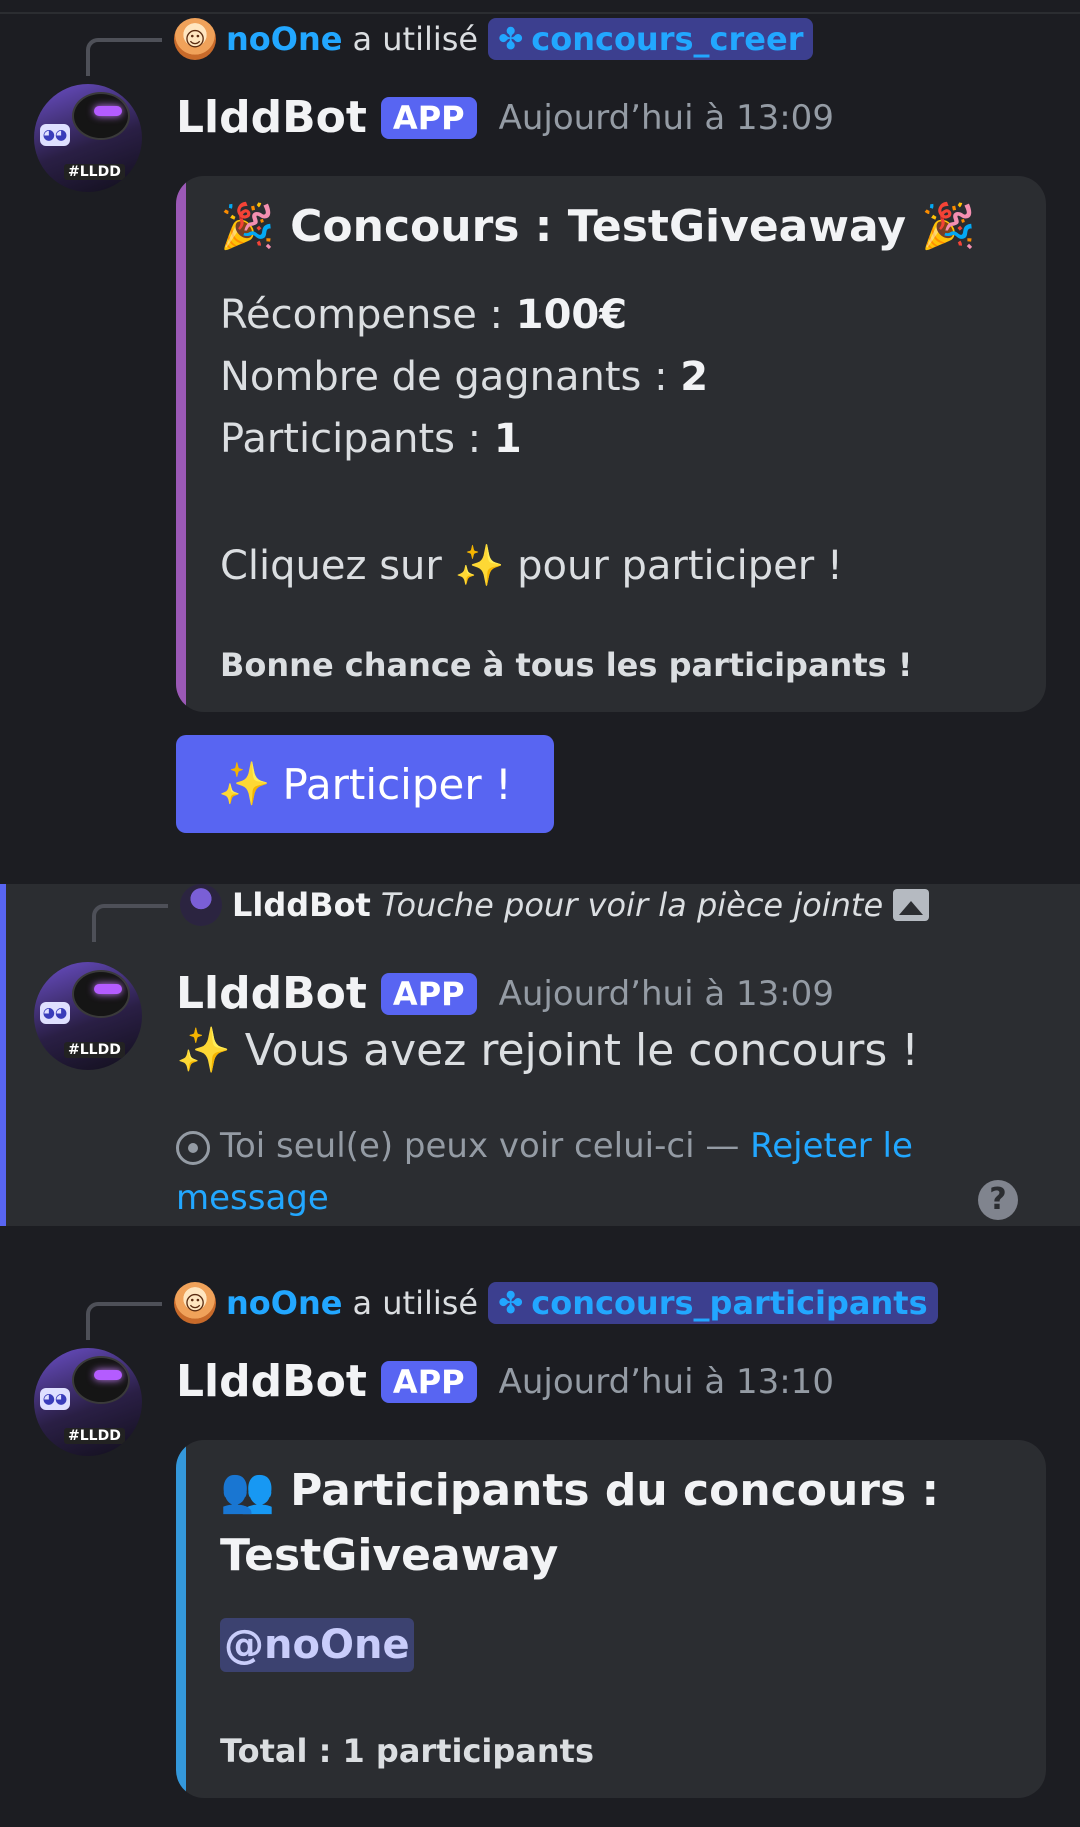  Describe the element at coordinates (694, 377) in the screenshot. I see `winners-value: 2` at that location.